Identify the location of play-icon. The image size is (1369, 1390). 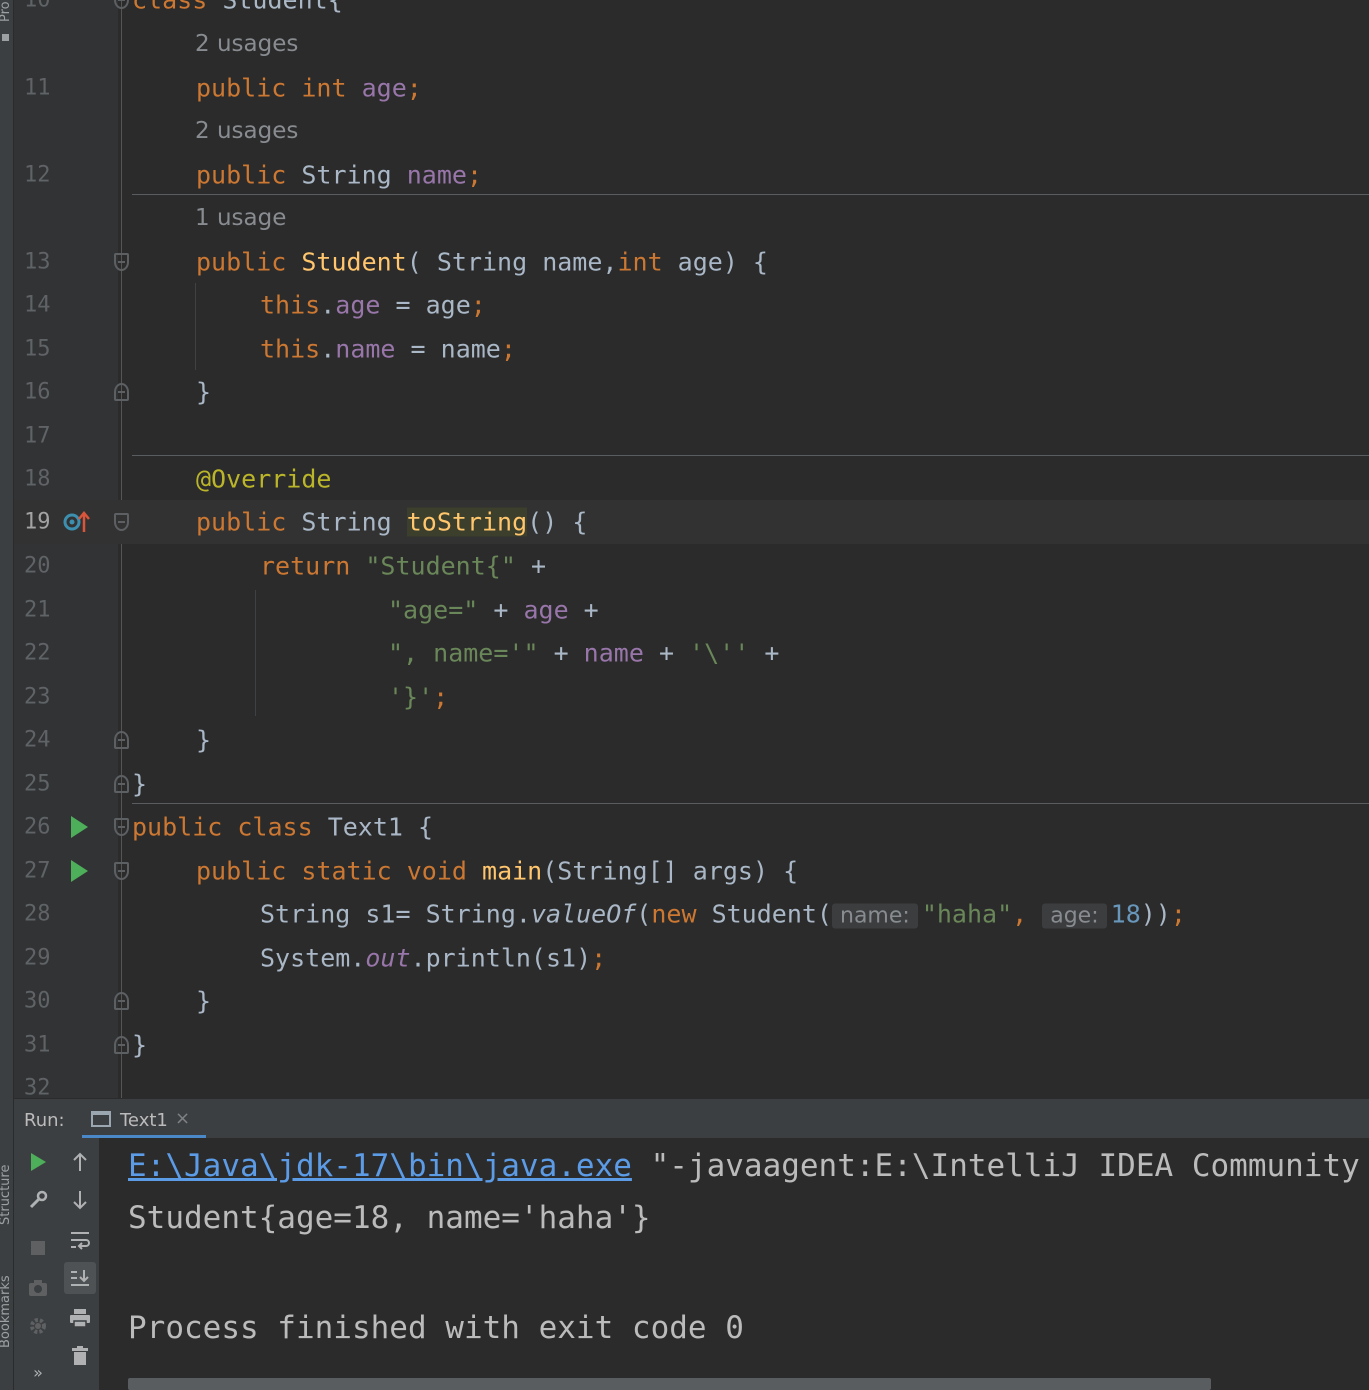
(38, 1162).